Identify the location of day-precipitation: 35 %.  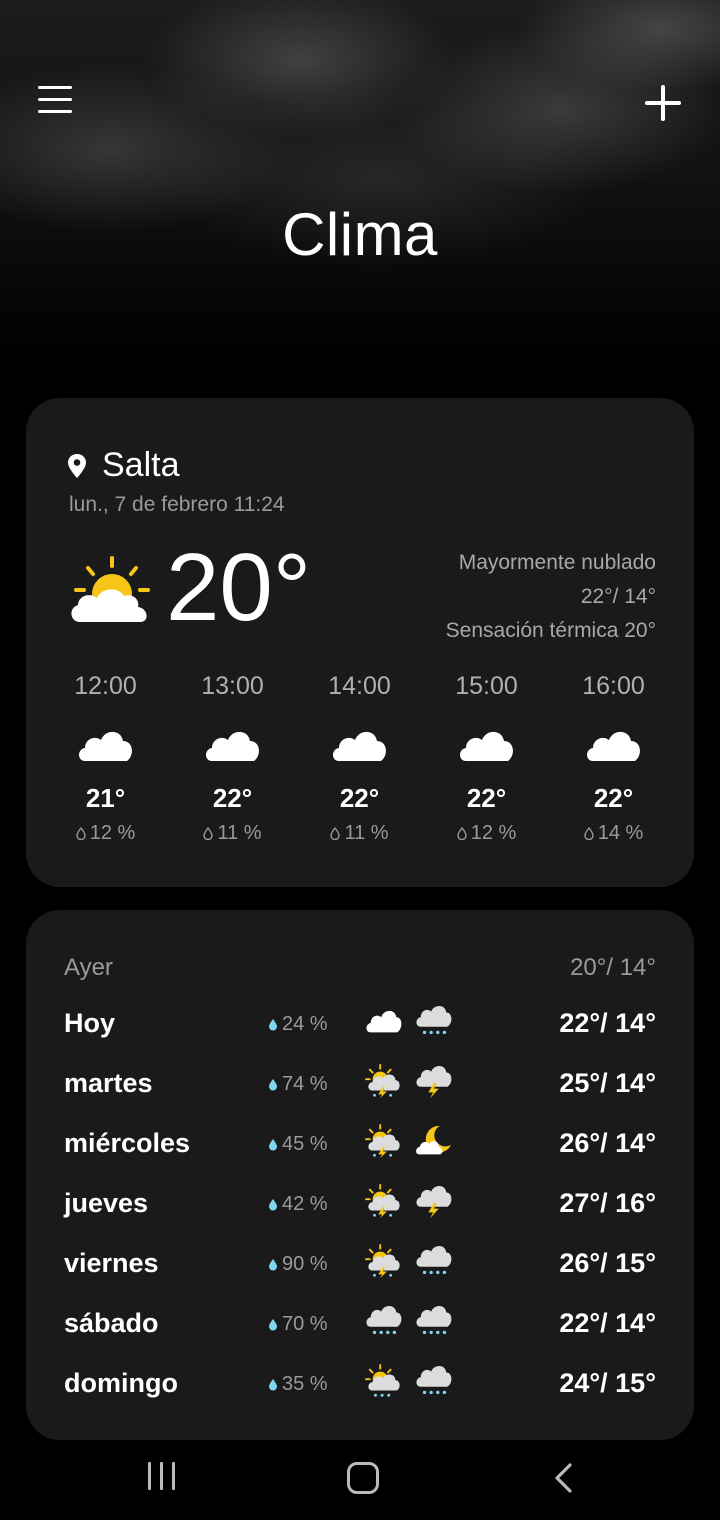
(298, 1384).